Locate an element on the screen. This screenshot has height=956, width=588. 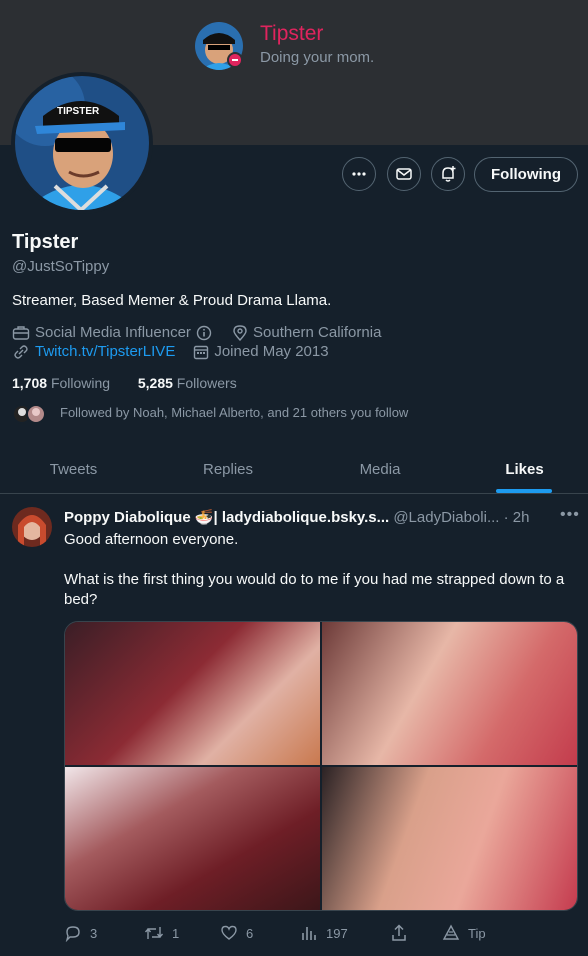
share-icon is located at coordinates (399, 932).